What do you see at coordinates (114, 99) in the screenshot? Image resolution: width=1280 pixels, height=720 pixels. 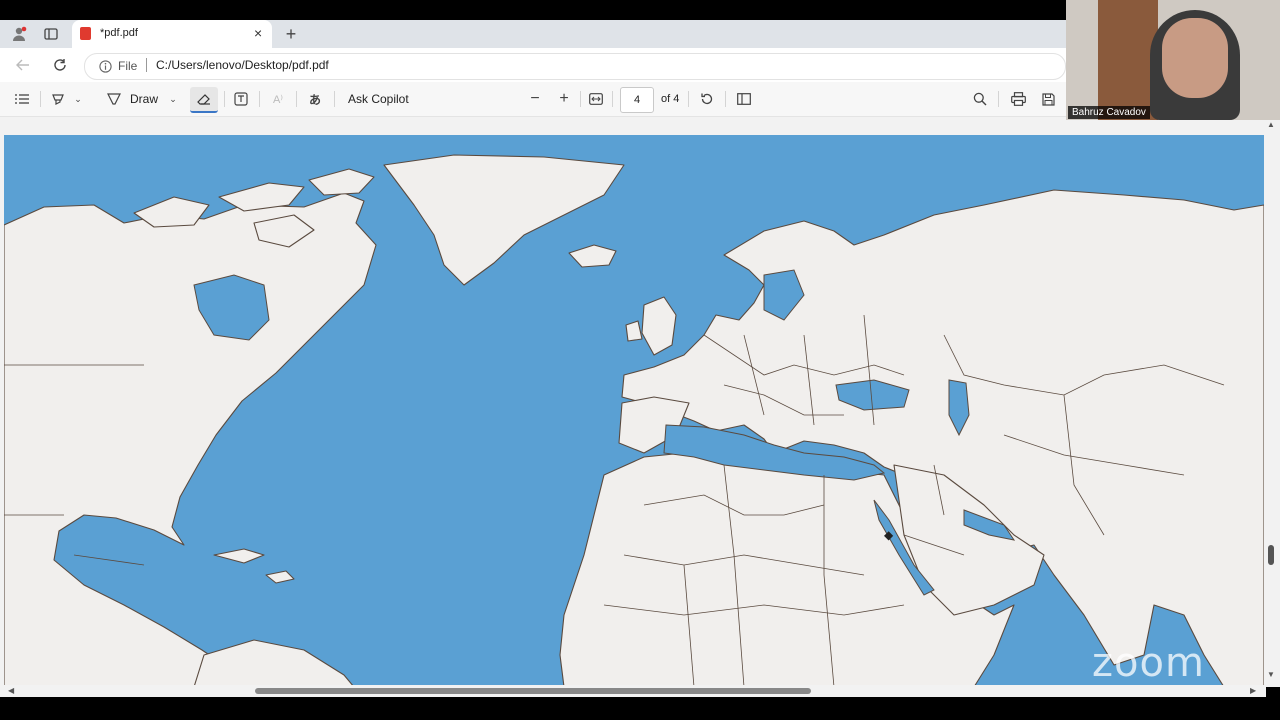 I see `draw-pen-icon` at bounding box center [114, 99].